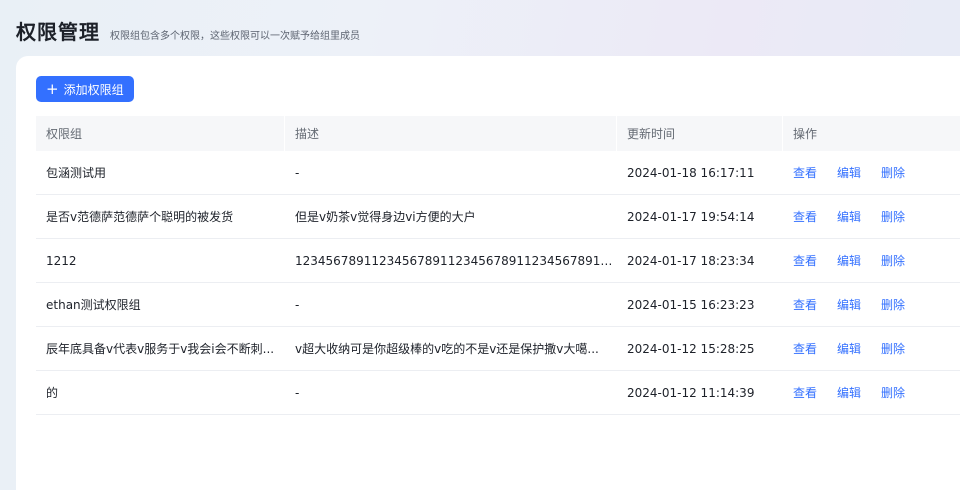  What do you see at coordinates (691, 392) in the screenshot?
I see `updated-time-cell: 2024-01-12 11:14:39` at bounding box center [691, 392].